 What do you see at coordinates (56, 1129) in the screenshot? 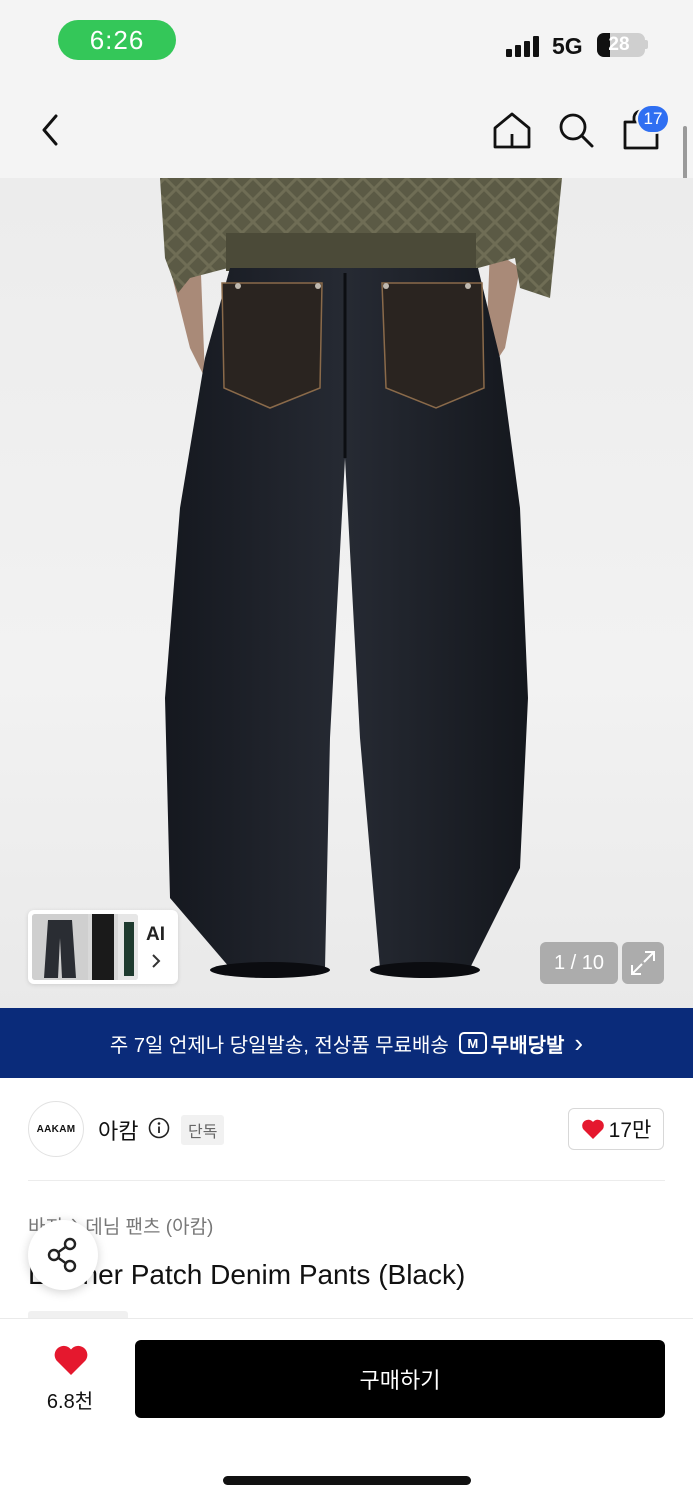
I see `brand-logo: AAKAM` at bounding box center [56, 1129].